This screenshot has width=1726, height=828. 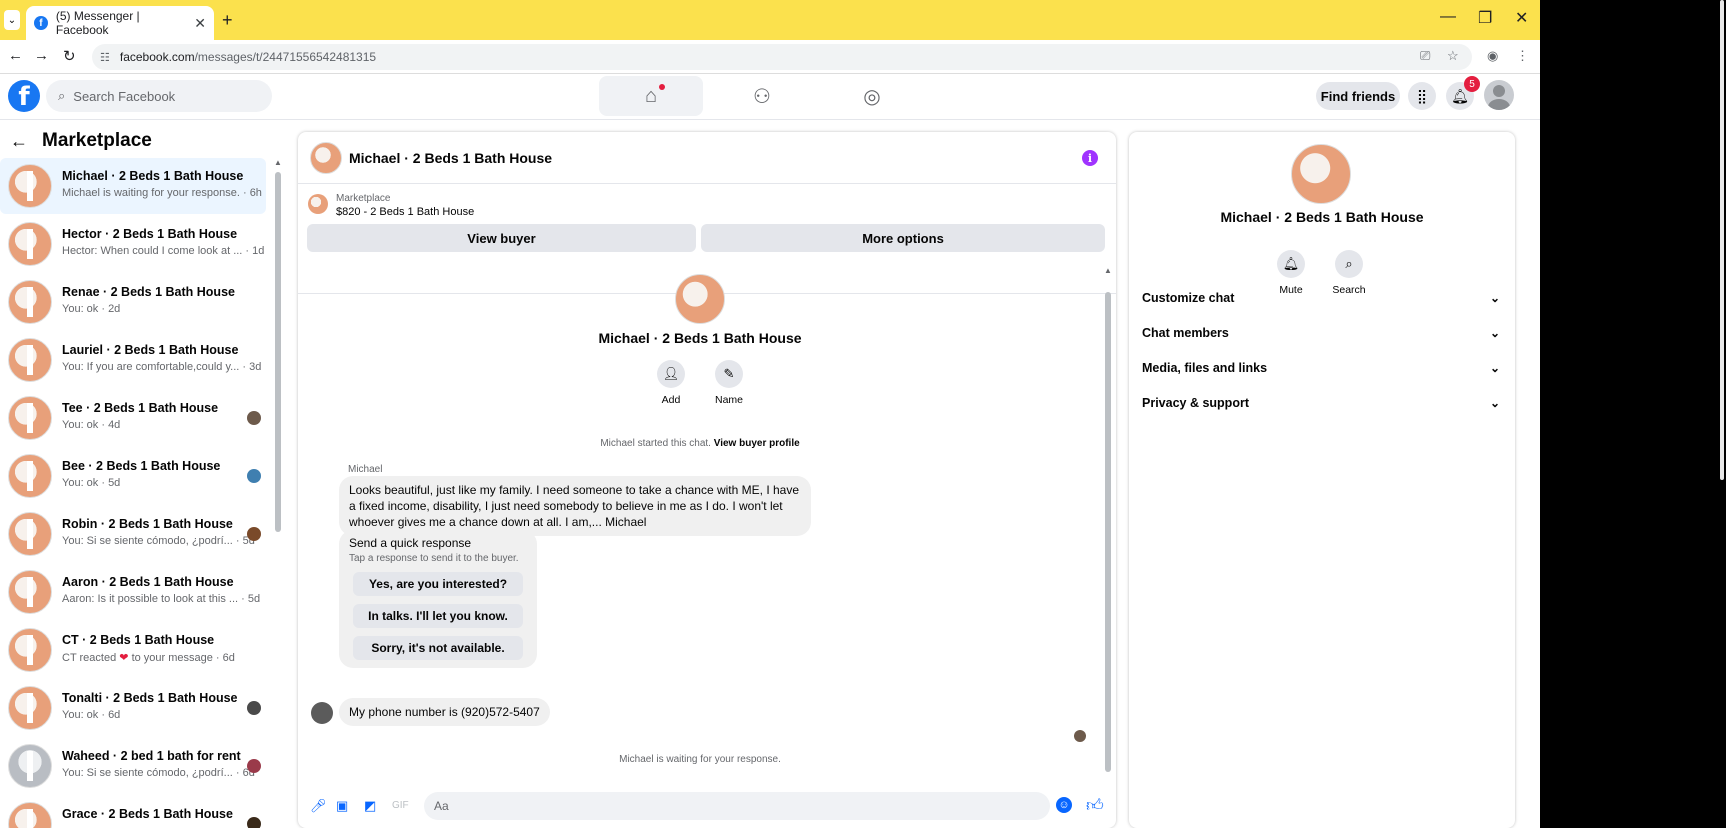 I want to click on browser-menu-icon: ⋮, so click(x=1522, y=56).